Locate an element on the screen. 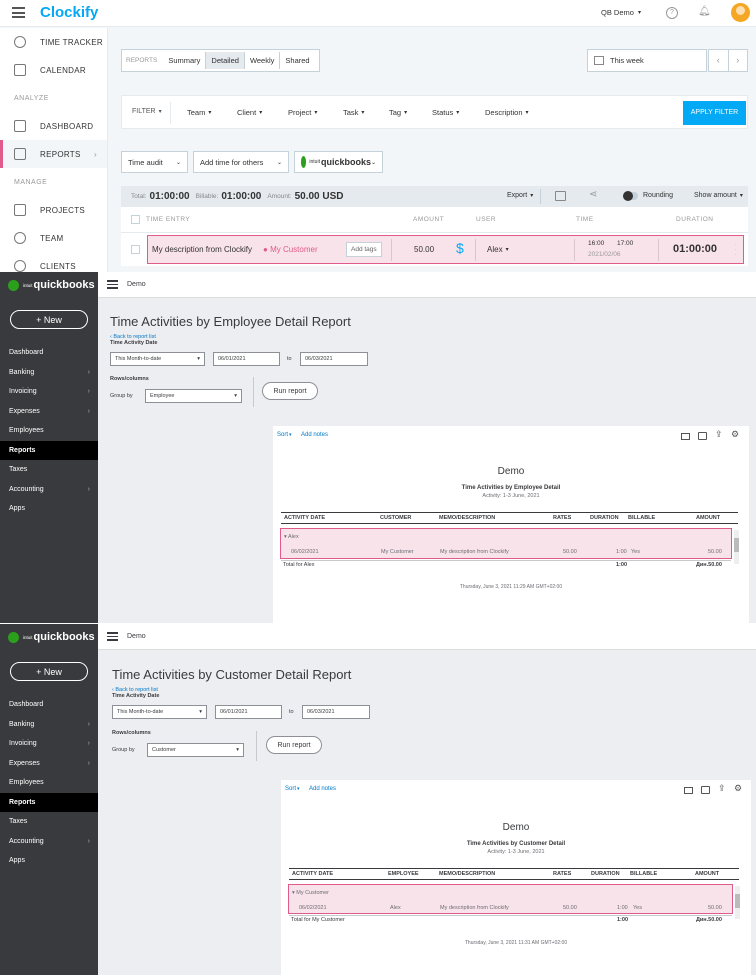 Image resolution: width=756 pixels, height=975 pixels. filter-project: Project ▾ is located at coordinates (302, 112).